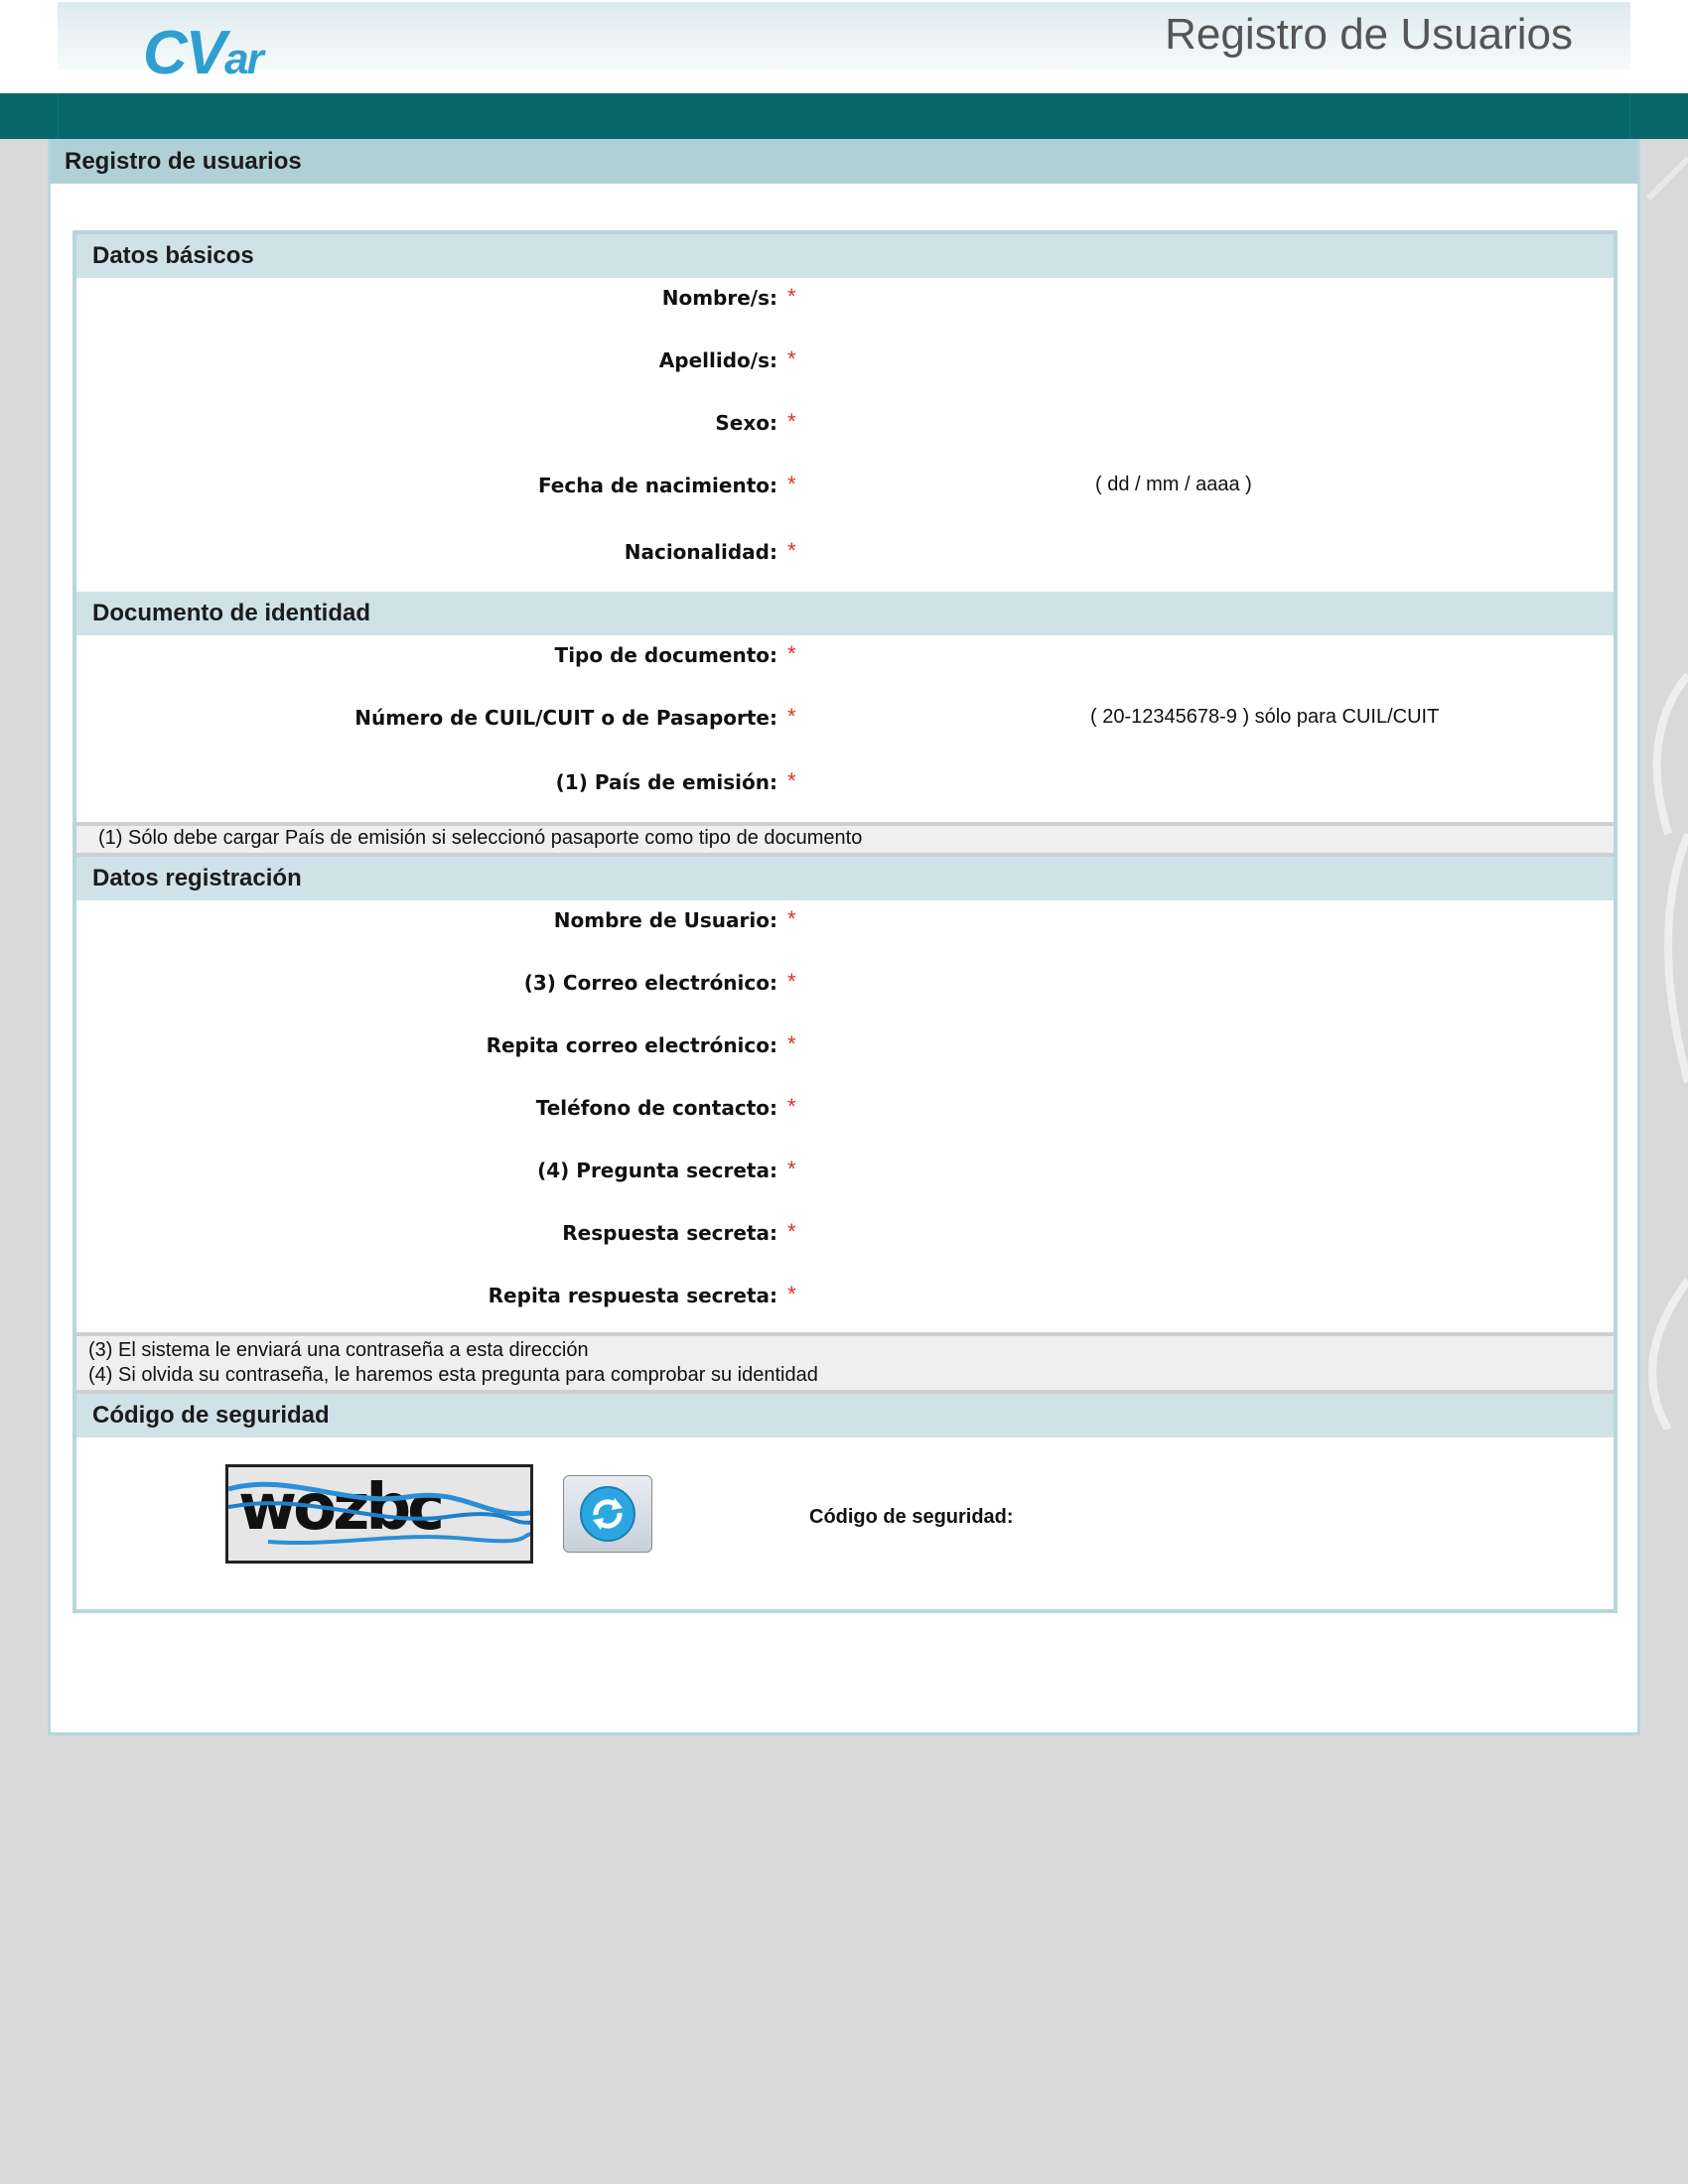 This screenshot has width=1688, height=2184. Describe the element at coordinates (1265, 717) in the screenshot. I see `cuil-format-hint: ( 20-12345678-9 ) sólo para CUIL/CUIT` at that location.